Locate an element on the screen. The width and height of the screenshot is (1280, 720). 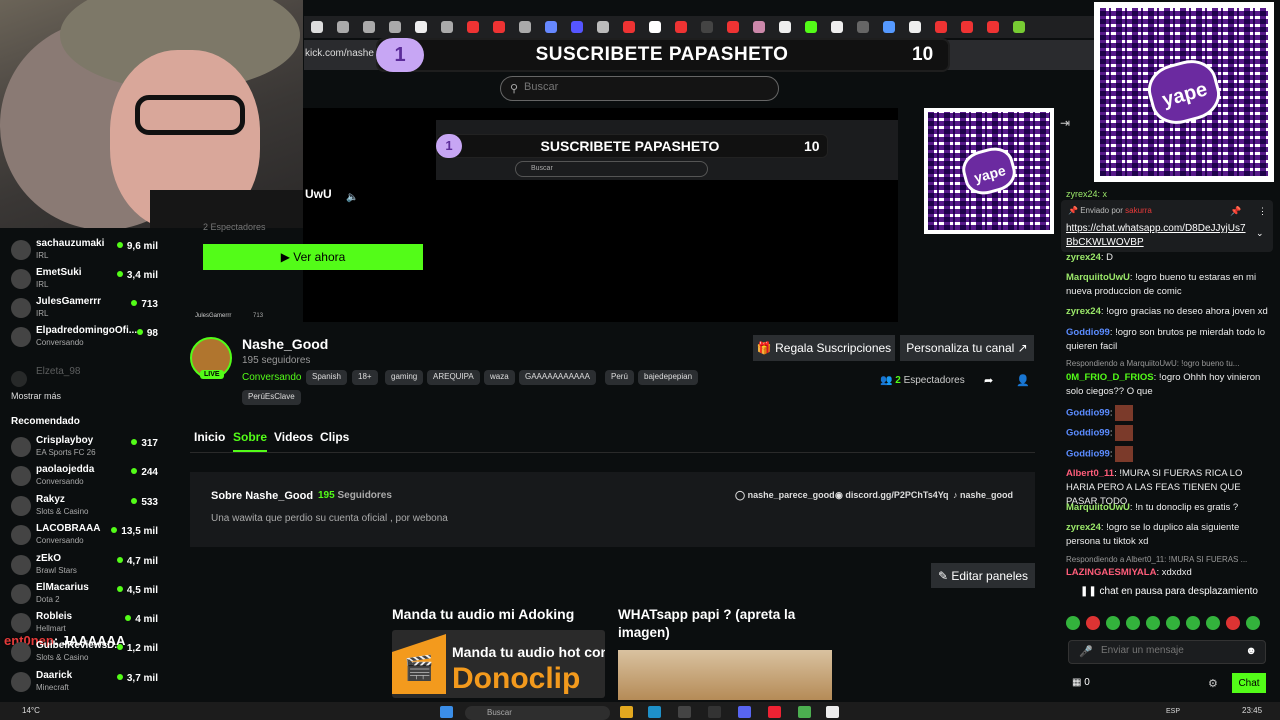
chat-username: 0M_FRIO_D_FRIOS is located at coordinates (1110, 377).